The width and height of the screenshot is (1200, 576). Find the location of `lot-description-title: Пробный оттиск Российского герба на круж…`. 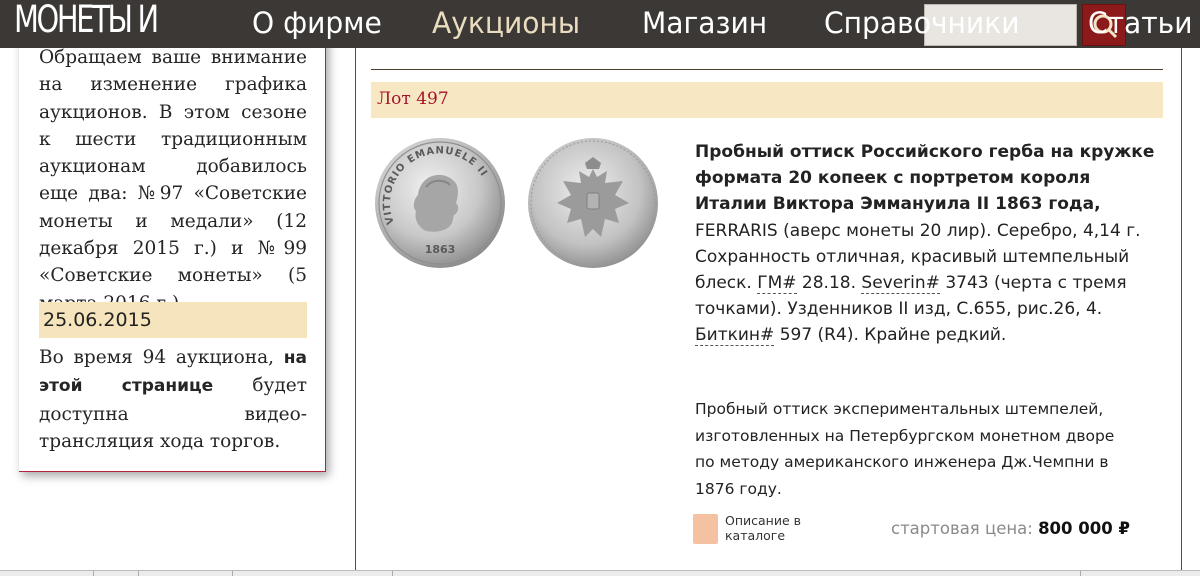

lot-description-title: Пробный оттиск Российского герба на круж… is located at coordinates (925, 178).